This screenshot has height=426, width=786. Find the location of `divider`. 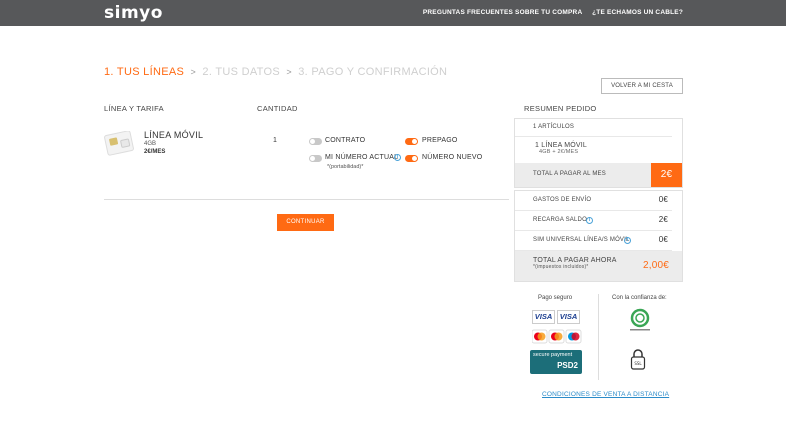

divider is located at coordinates (306, 199).